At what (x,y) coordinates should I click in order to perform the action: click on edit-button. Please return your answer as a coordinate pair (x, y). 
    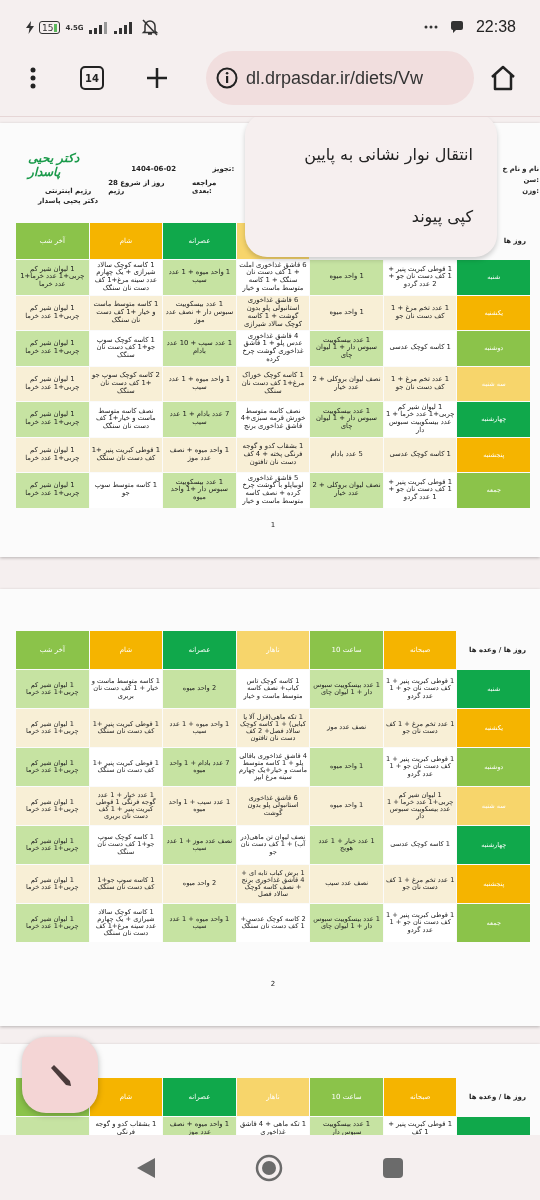
    Looking at the image, I should click on (60, 1075).